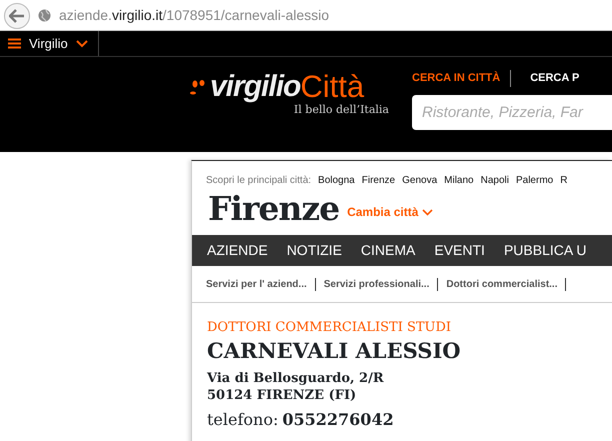  What do you see at coordinates (535, 180) in the screenshot?
I see `city-link: Palermo` at bounding box center [535, 180].